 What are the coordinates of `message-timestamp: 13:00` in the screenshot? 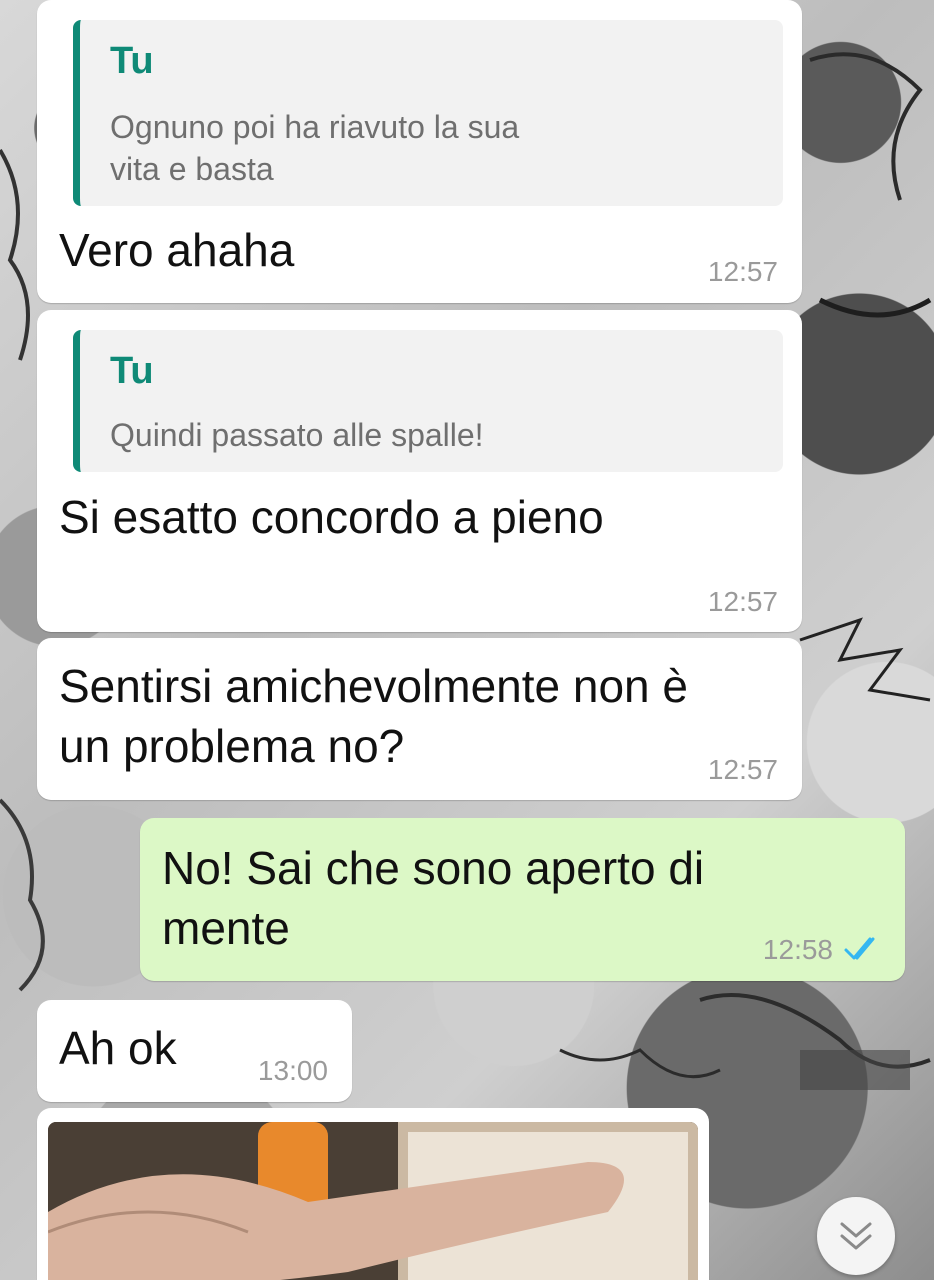 It's located at (292, 1070).